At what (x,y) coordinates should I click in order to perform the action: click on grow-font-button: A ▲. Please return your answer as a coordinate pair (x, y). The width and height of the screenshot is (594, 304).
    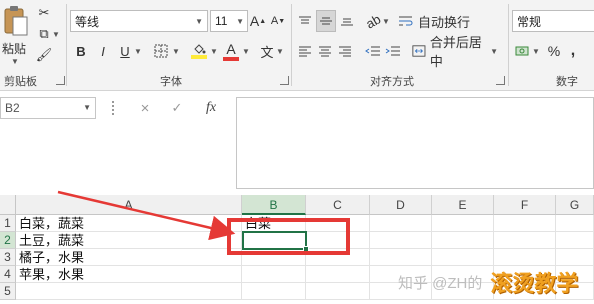
    Looking at the image, I should click on (258, 21).